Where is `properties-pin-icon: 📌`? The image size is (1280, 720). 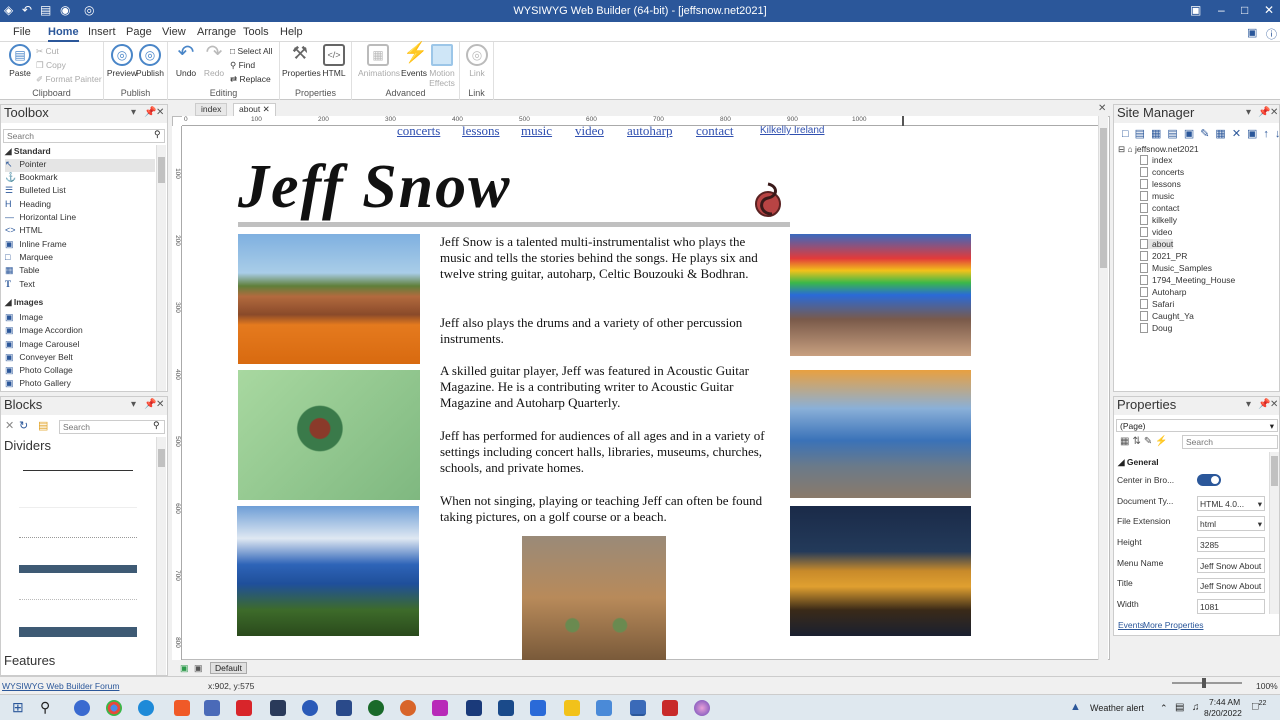
properties-pin-icon: 📌 is located at coordinates (1264, 404).